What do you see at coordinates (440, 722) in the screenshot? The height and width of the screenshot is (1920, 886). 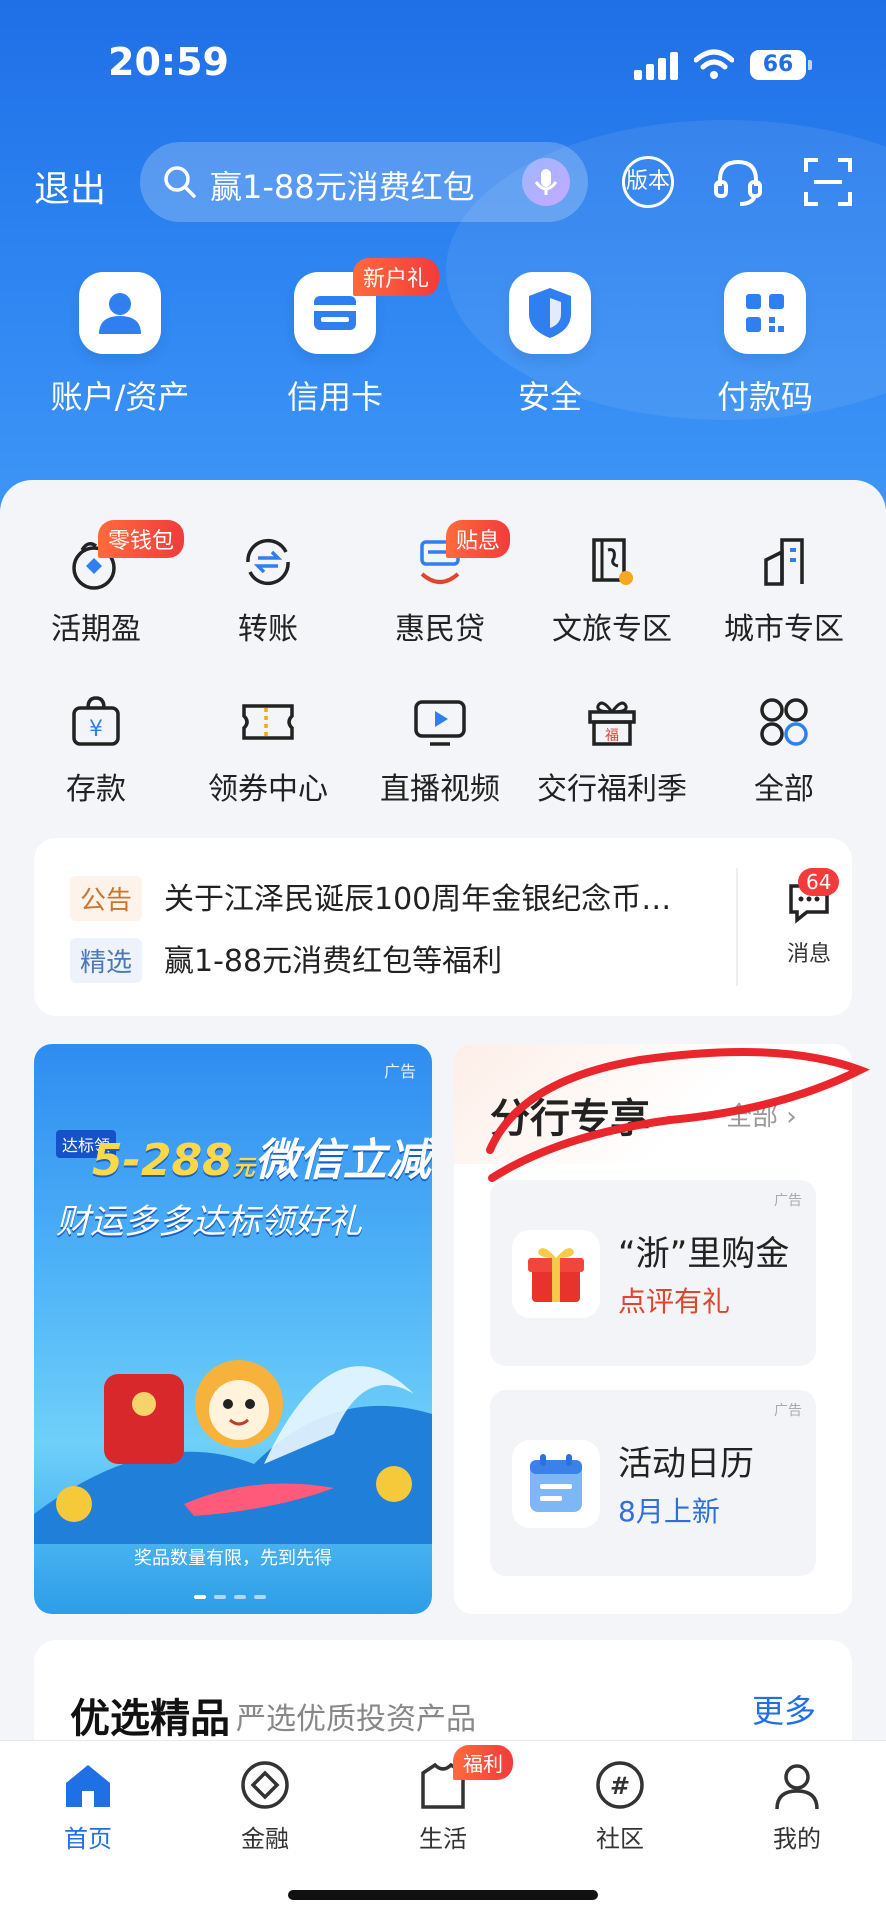 I see `play-icon` at bounding box center [440, 722].